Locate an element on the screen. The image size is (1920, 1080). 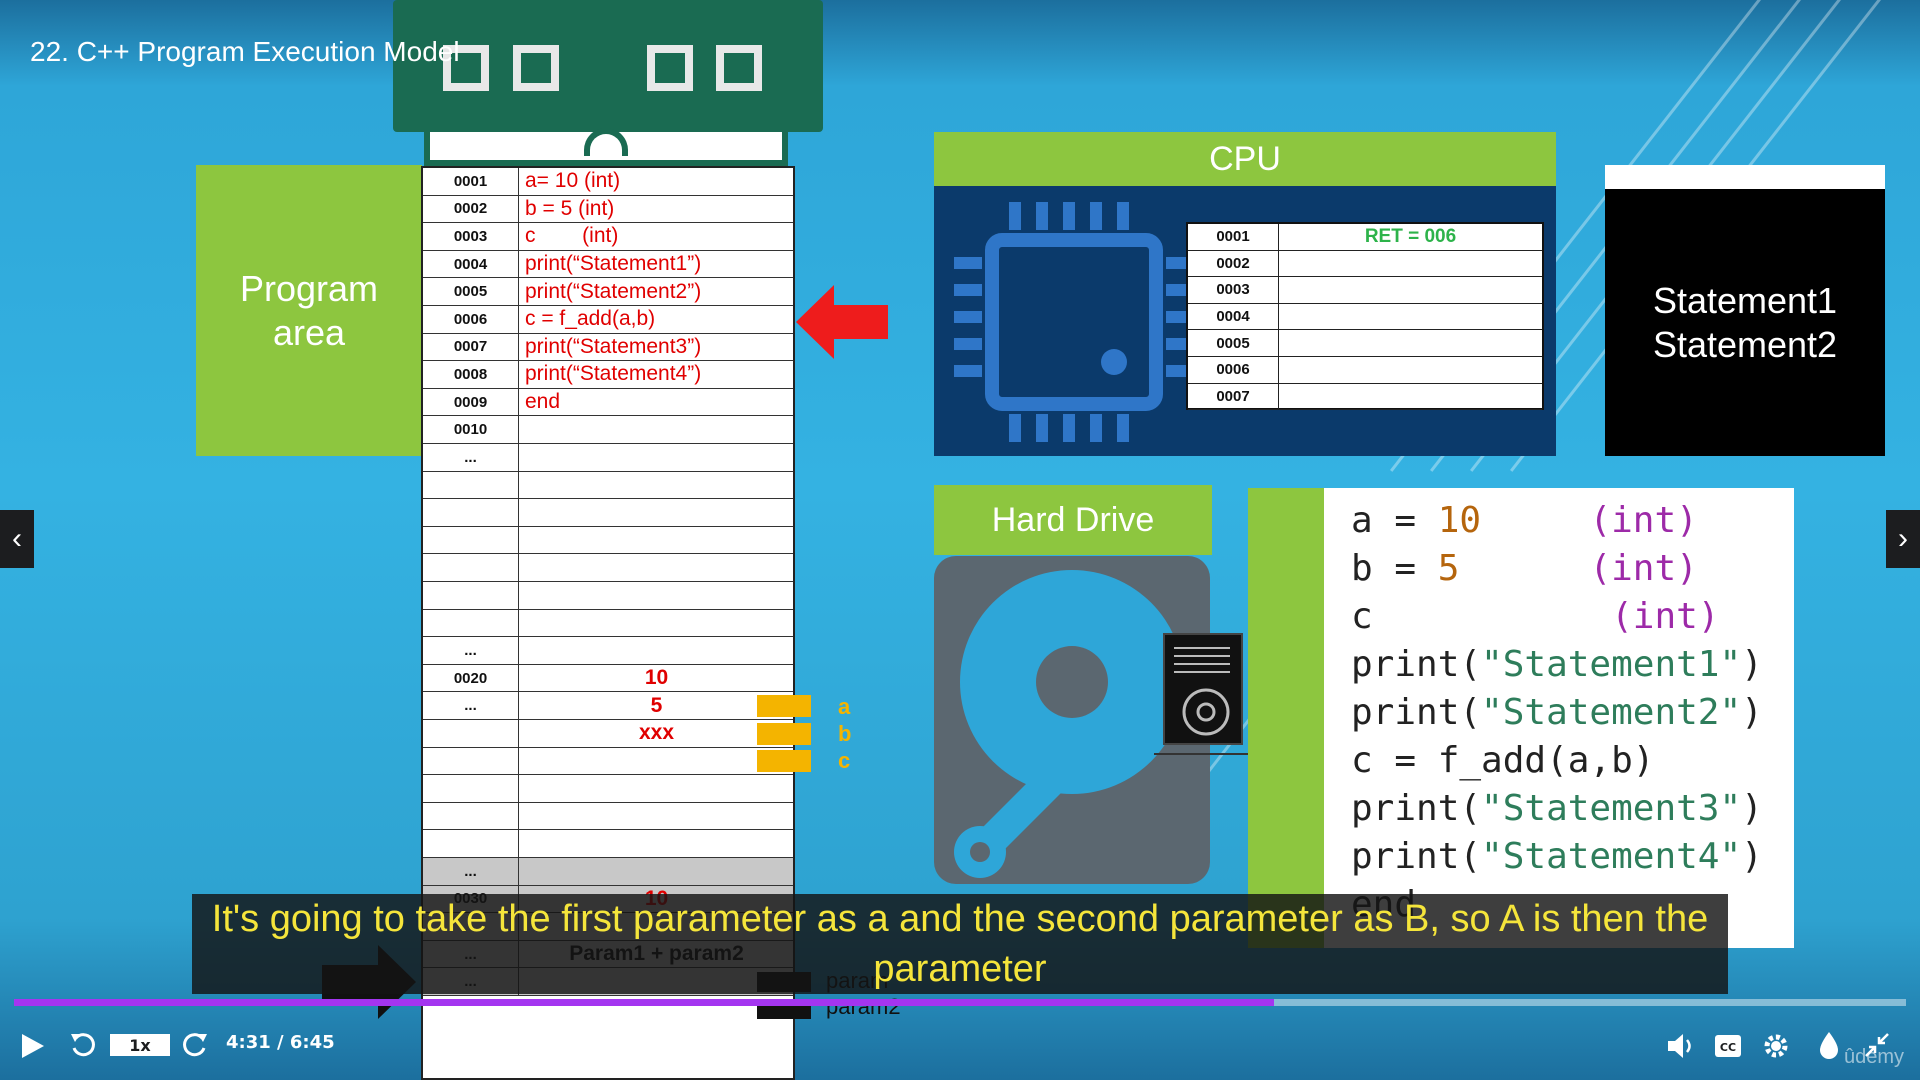
next-lecture-button: › is located at coordinates (1903, 539).